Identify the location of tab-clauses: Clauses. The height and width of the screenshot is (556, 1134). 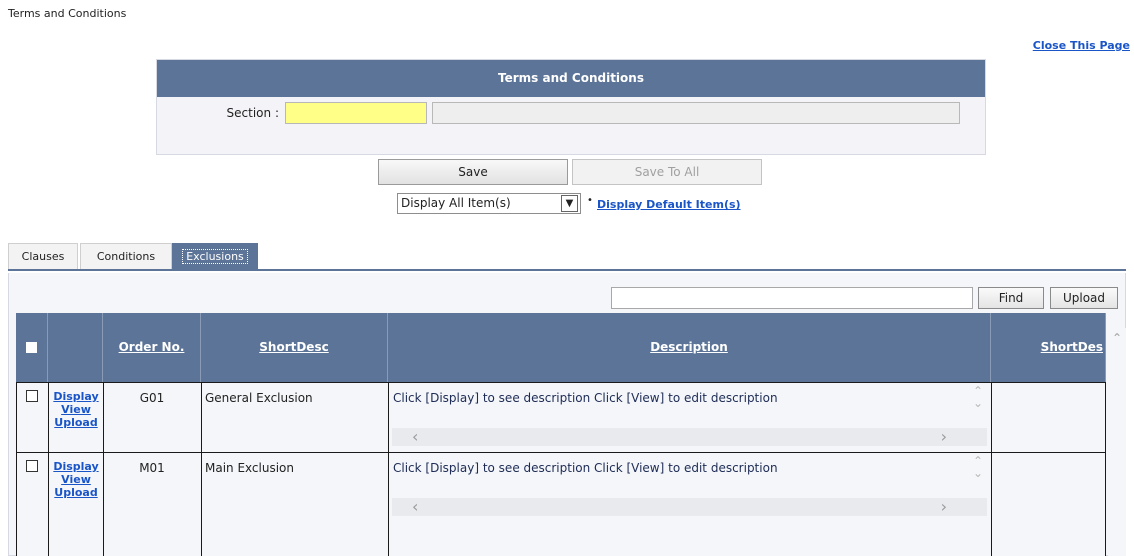
(43, 256).